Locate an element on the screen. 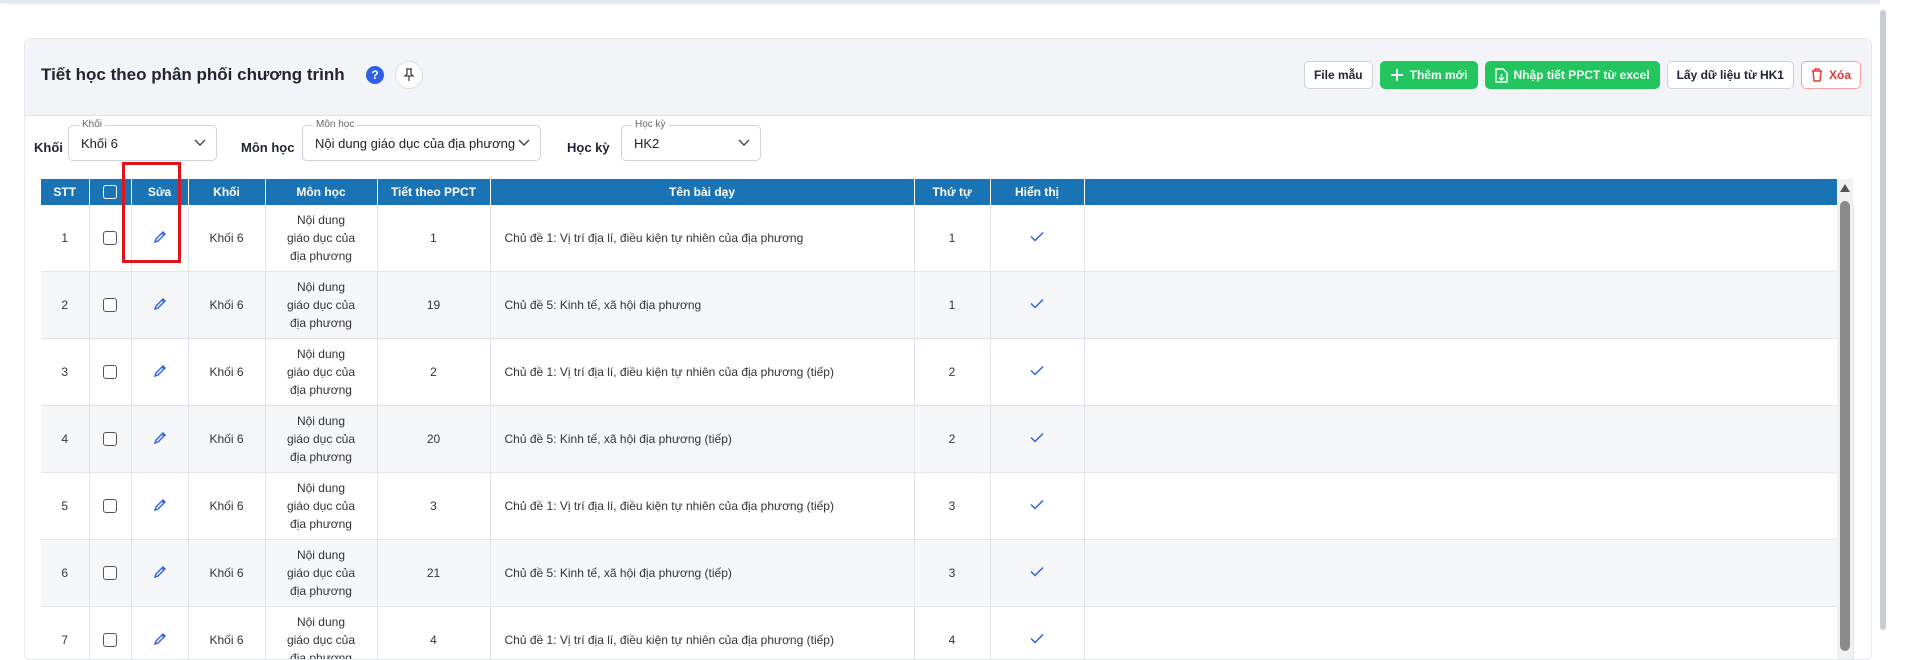  nhap-excel-button: Nhập tiết PPCT từ excel is located at coordinates (1572, 75).